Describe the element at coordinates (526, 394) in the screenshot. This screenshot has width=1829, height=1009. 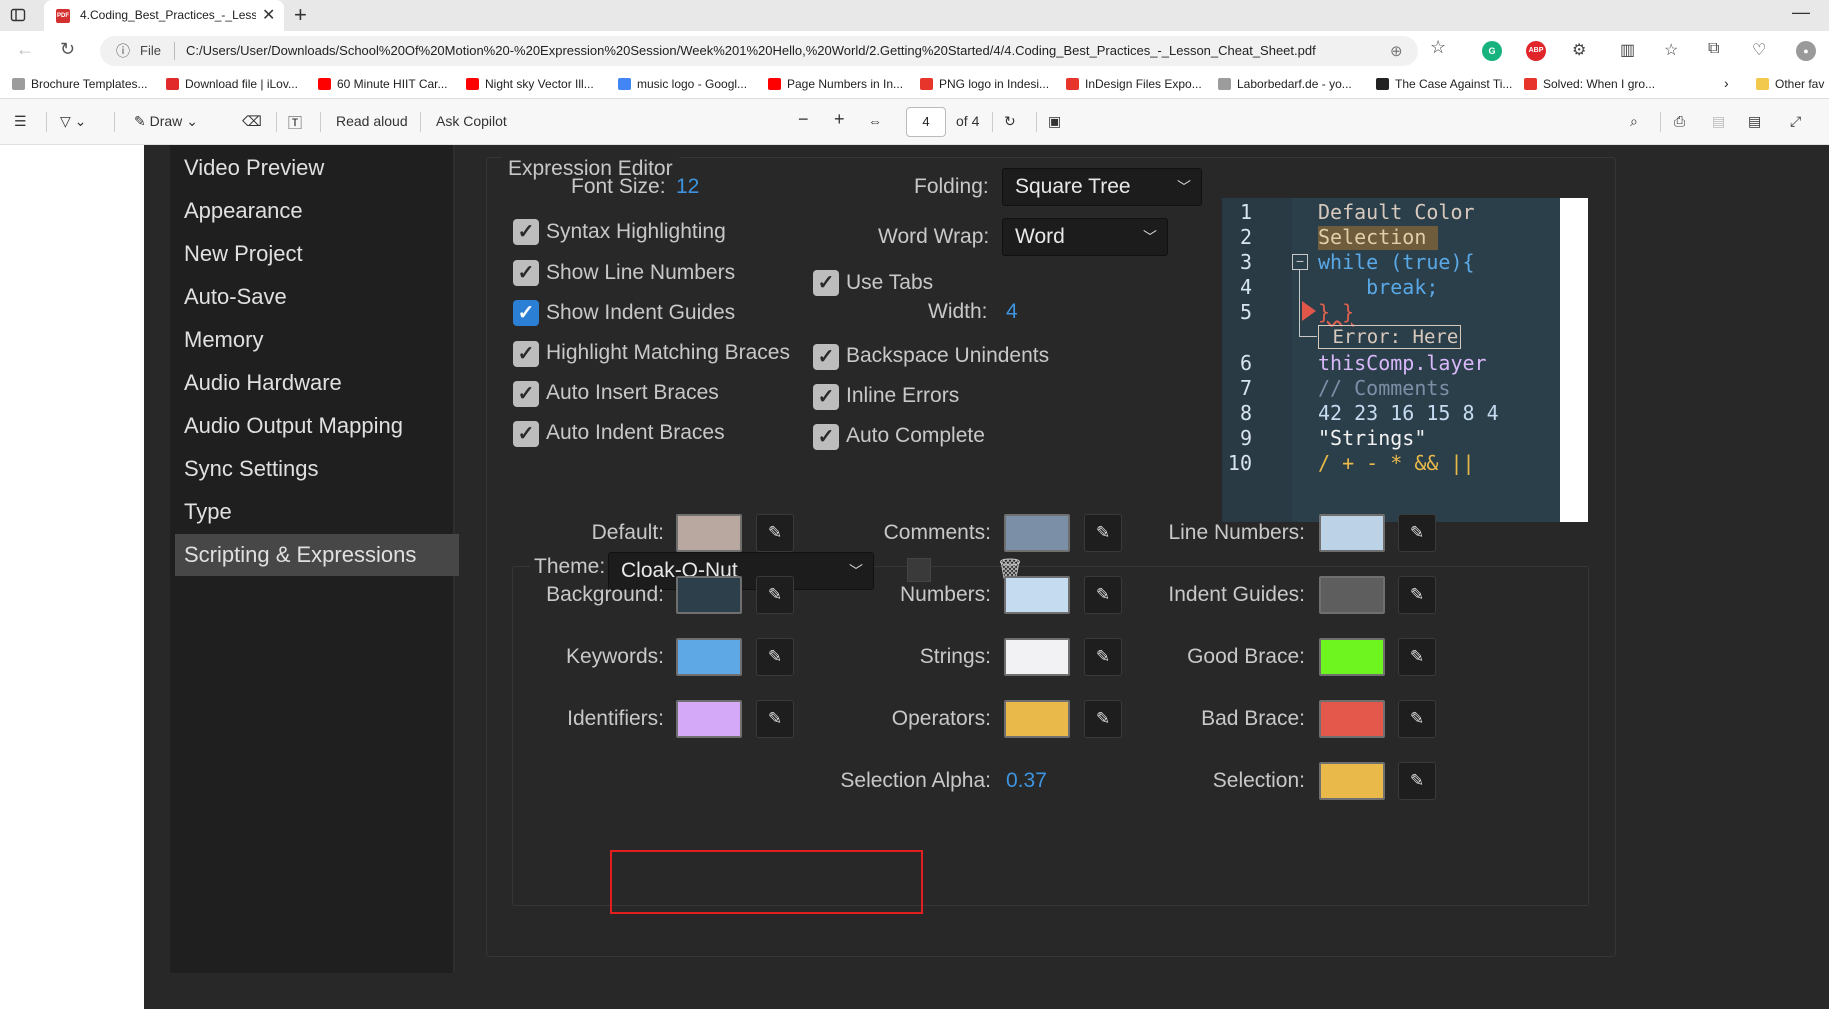
I see `auto-insert-braces-checkbox: ✓` at that location.